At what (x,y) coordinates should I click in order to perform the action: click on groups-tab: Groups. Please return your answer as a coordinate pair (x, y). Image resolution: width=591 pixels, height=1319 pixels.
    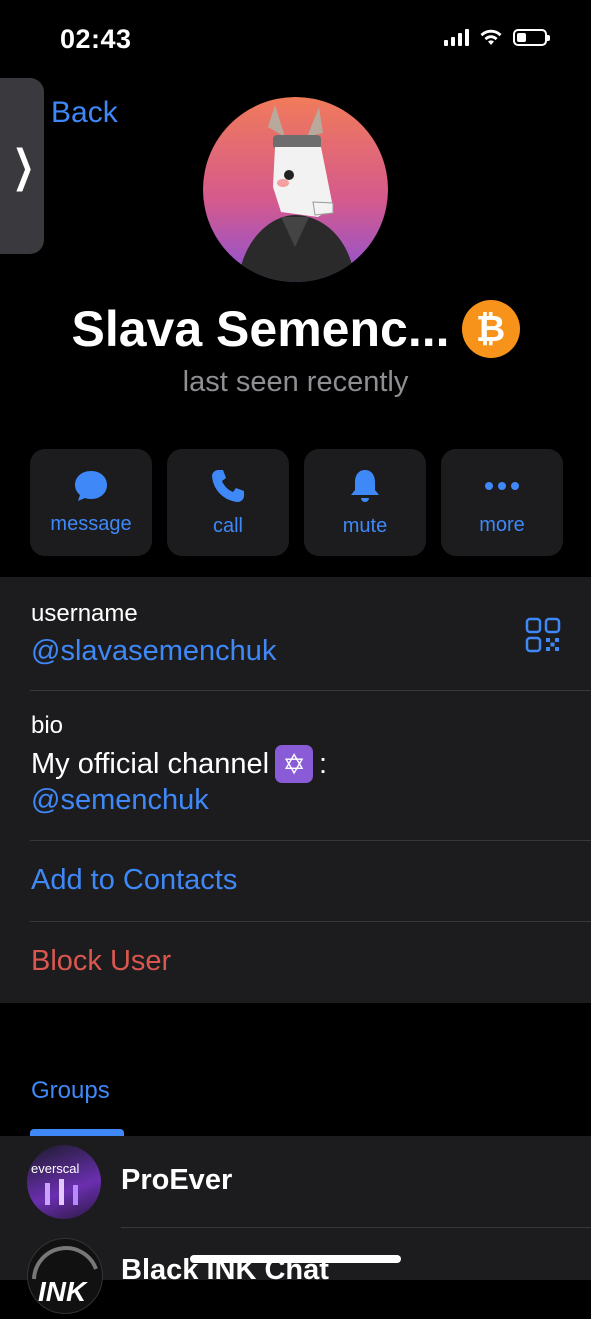
    Looking at the image, I should click on (70, 1091).